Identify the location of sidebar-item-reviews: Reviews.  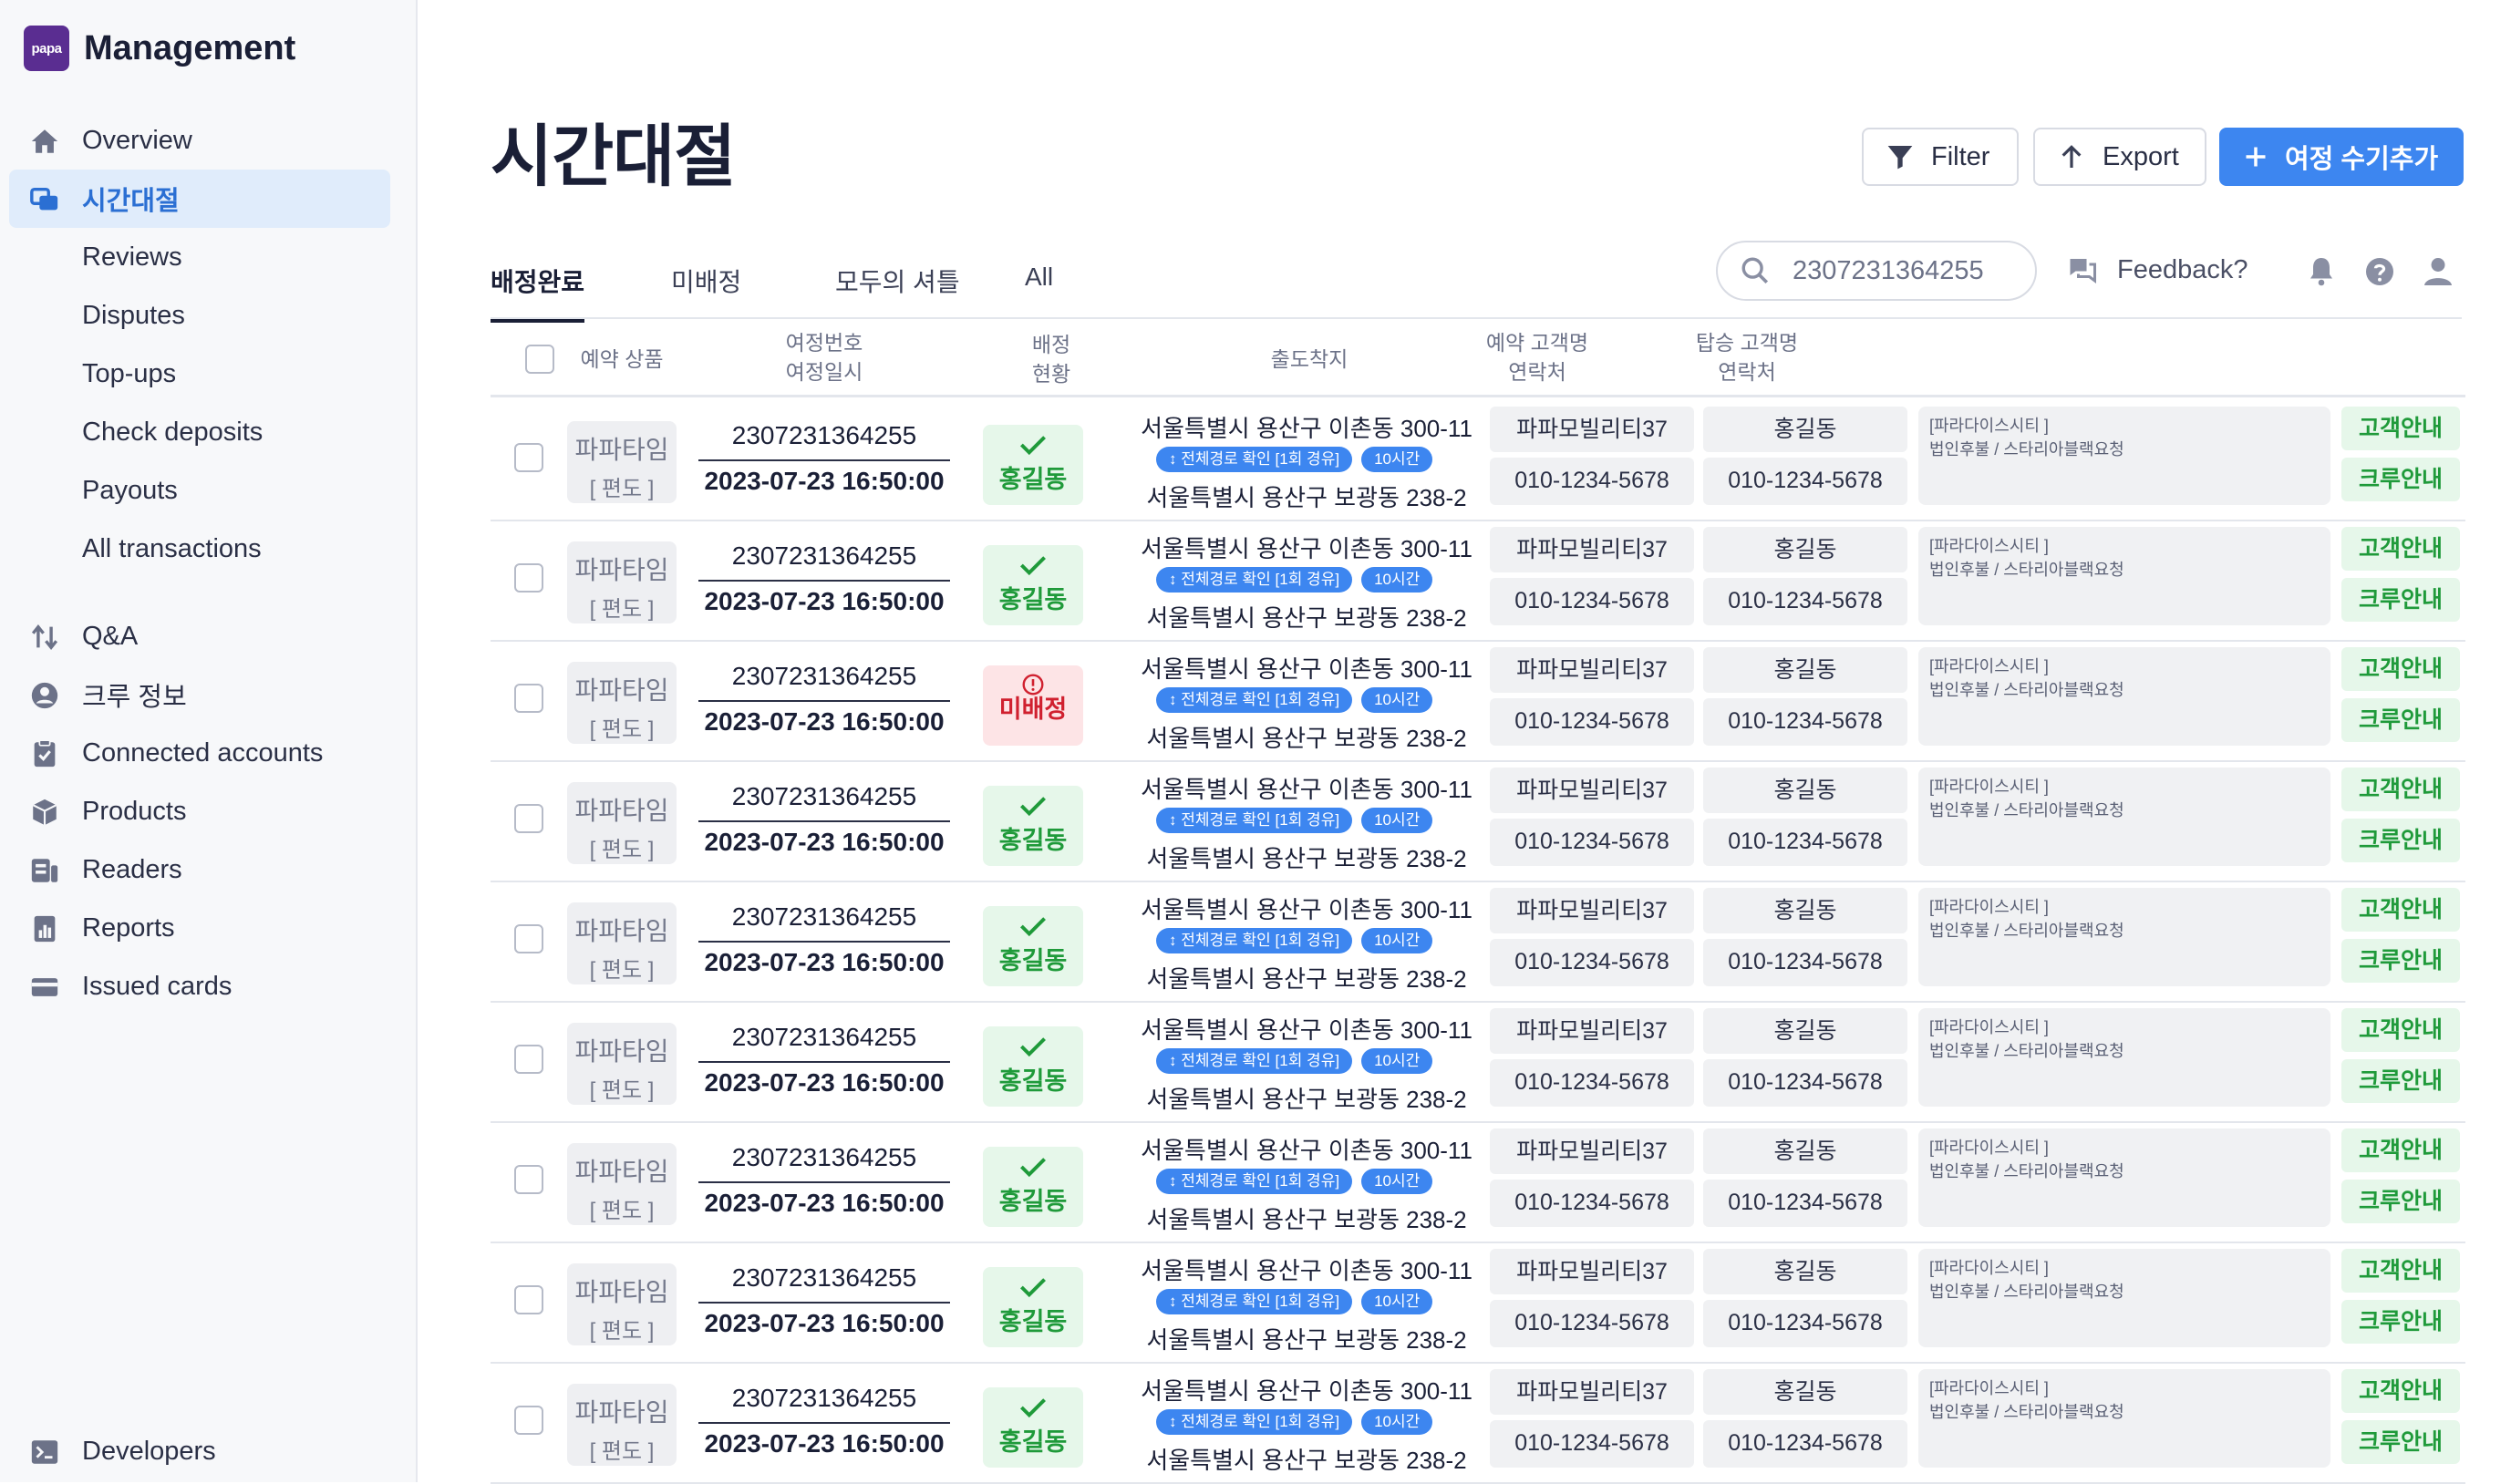
(199, 257).